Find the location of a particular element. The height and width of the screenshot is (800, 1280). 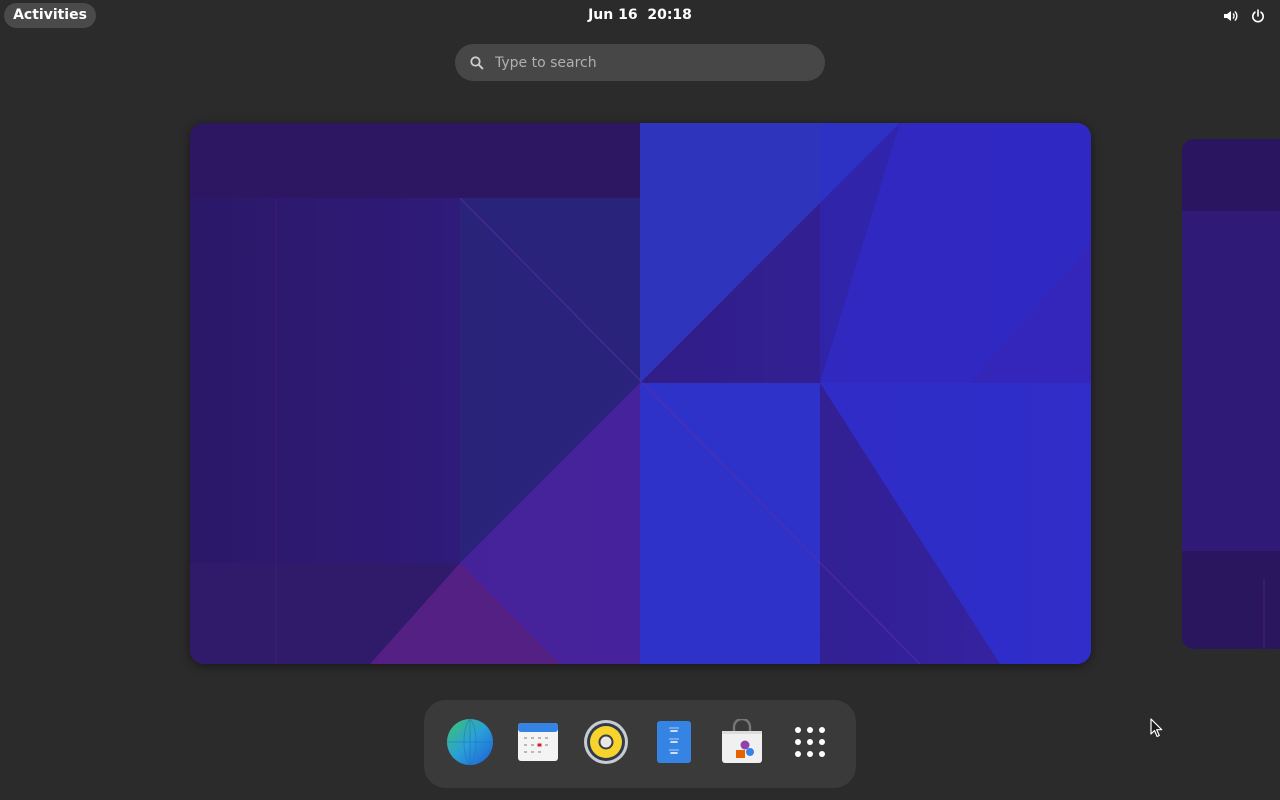

mouse-cursor-icon is located at coordinates (1157, 728).